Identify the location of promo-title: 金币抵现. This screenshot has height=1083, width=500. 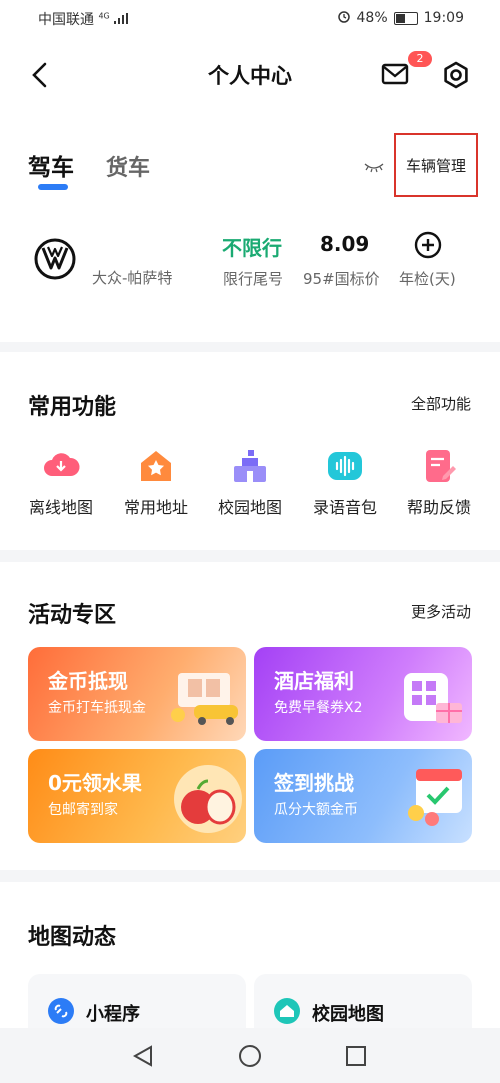
(88, 681).